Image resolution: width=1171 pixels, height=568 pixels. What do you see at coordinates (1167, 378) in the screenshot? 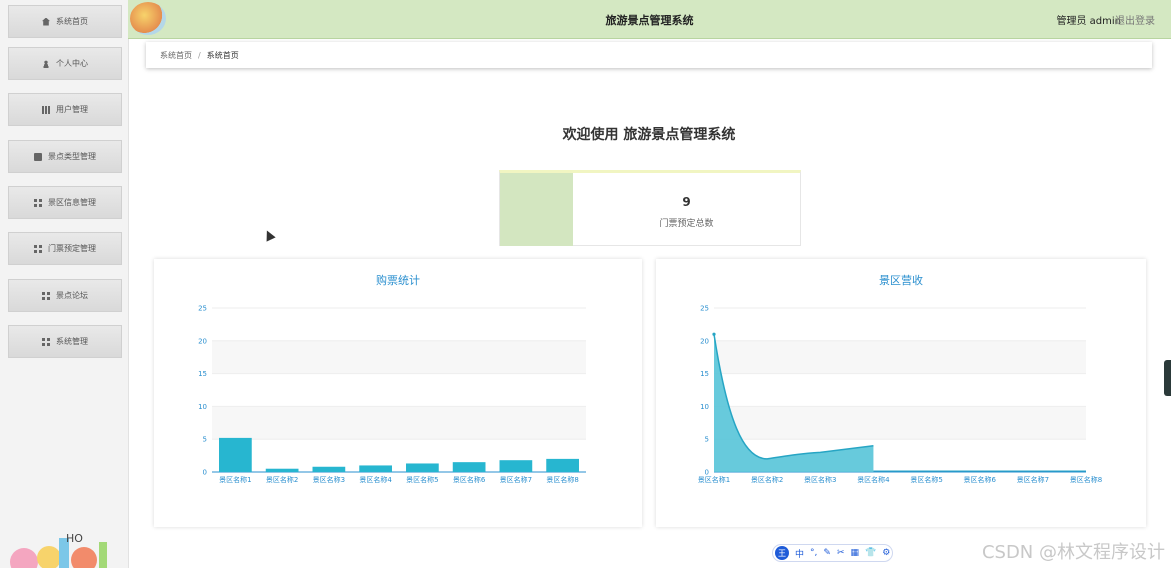
I see `side-scroll-tab` at bounding box center [1167, 378].